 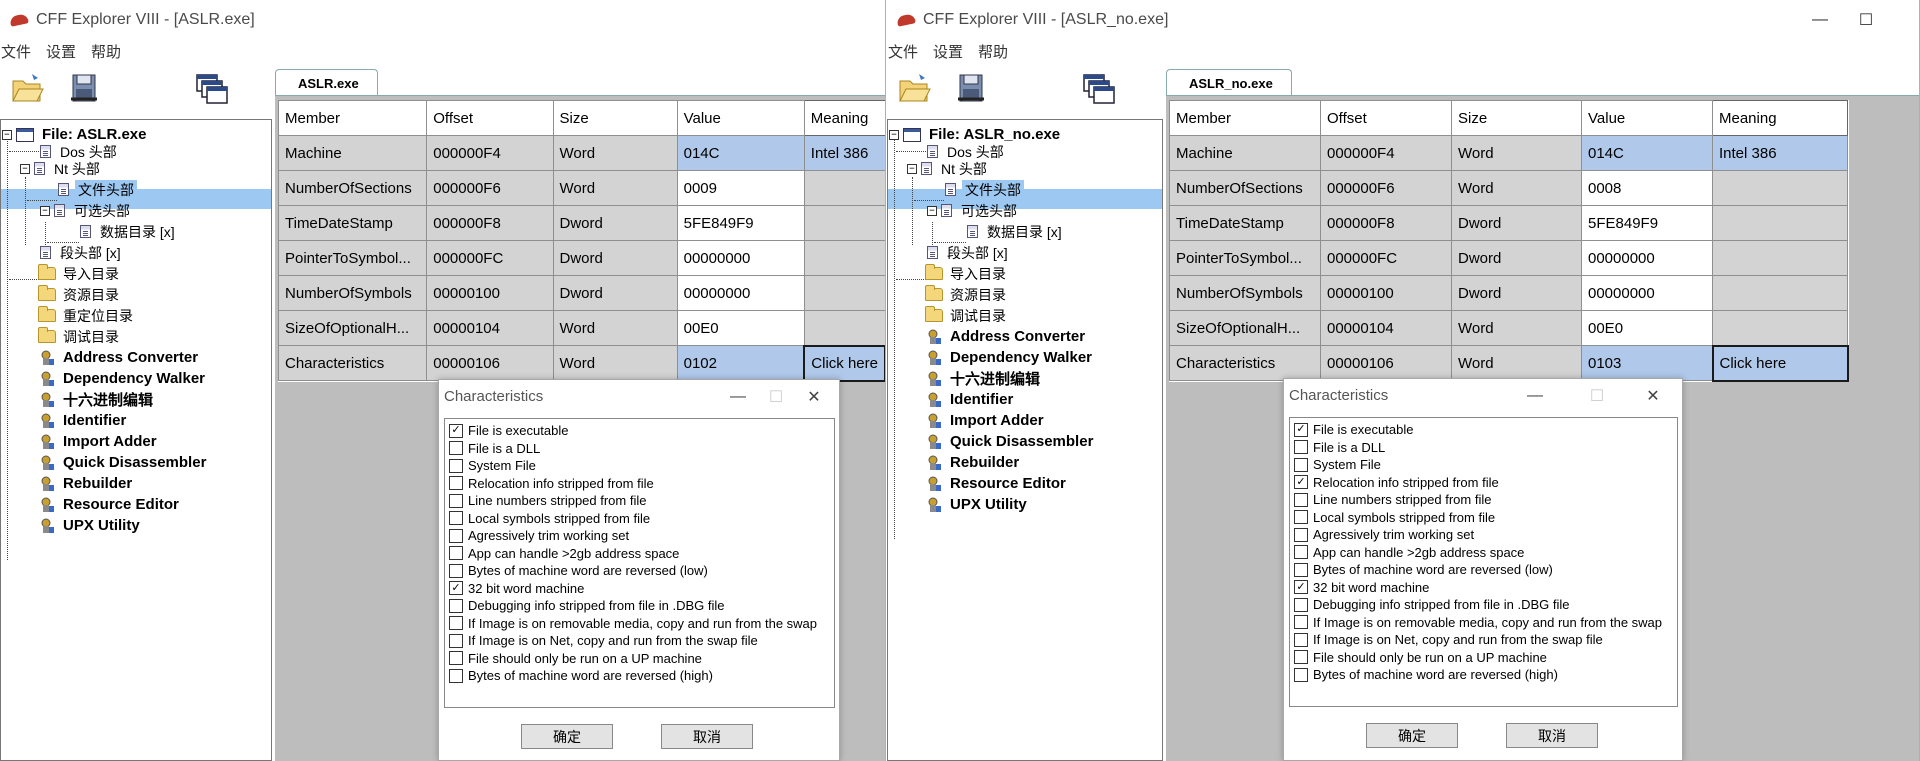 I want to click on menu-help: 帮助, so click(x=109, y=51).